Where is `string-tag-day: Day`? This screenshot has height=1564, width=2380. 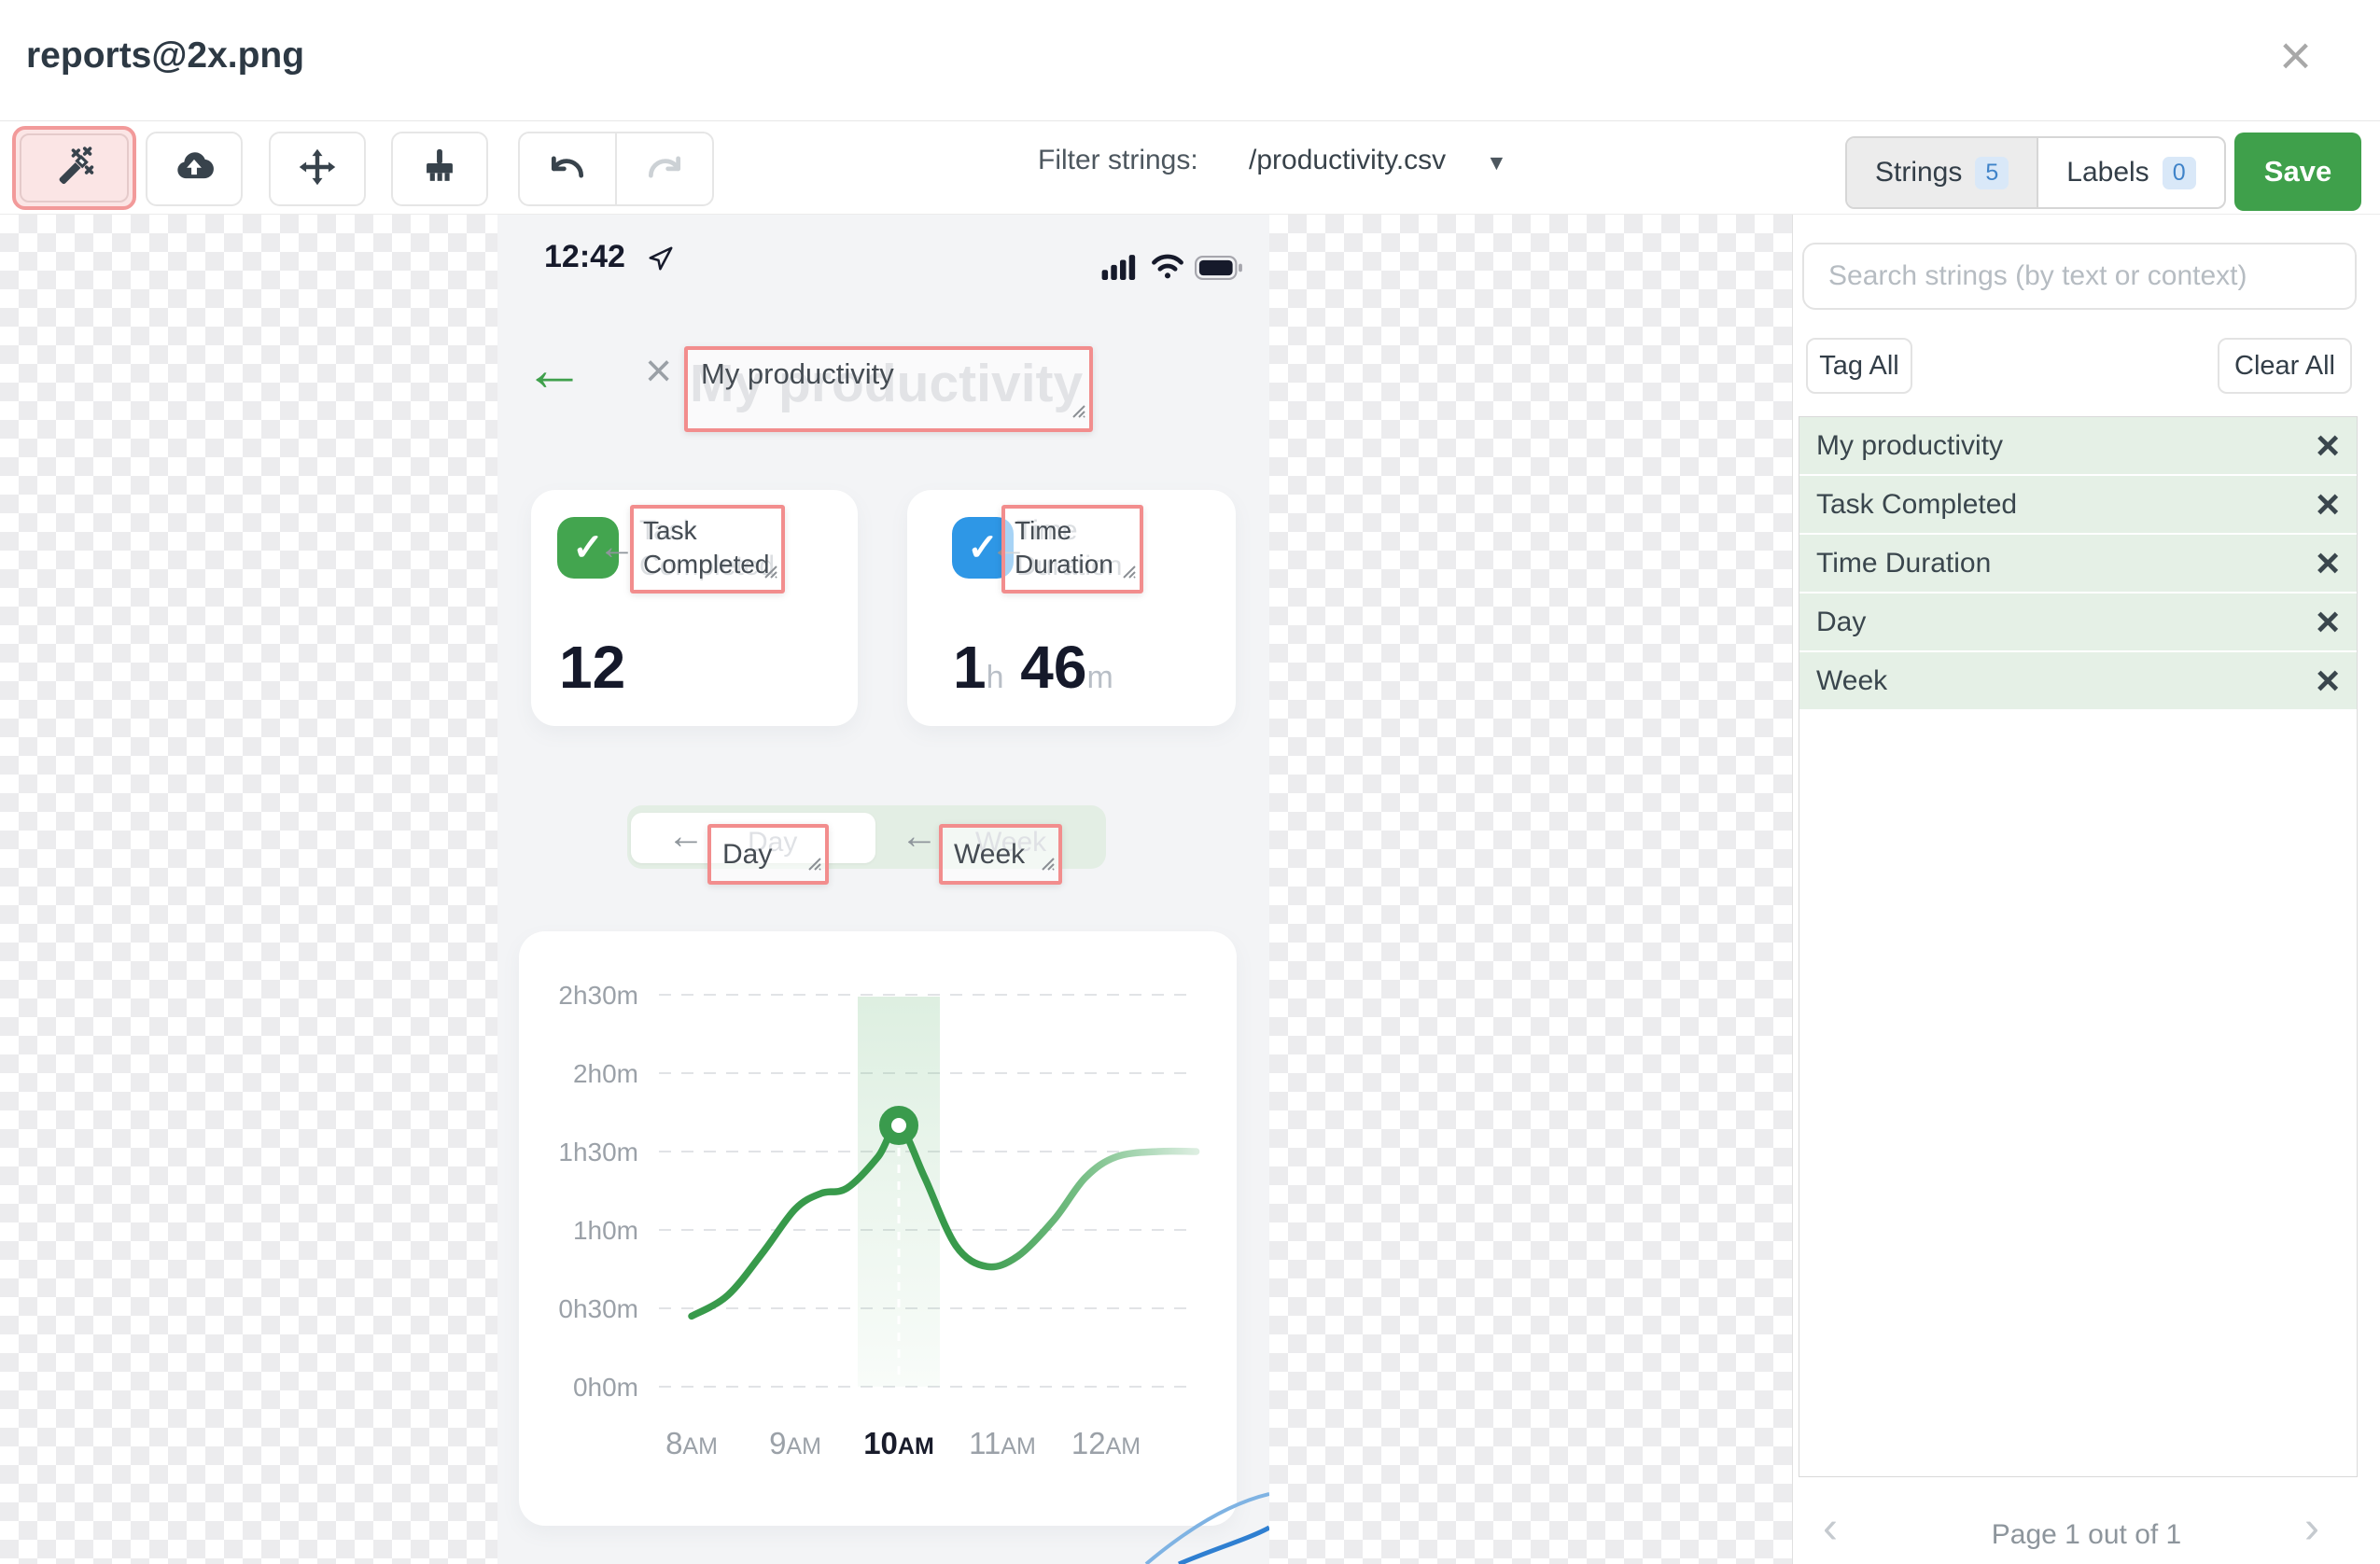
string-tag-day: Day is located at coordinates (768, 854).